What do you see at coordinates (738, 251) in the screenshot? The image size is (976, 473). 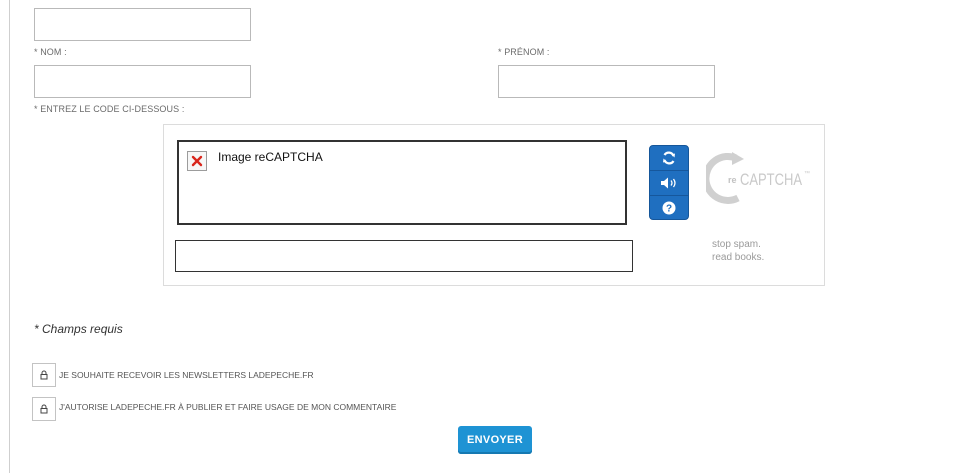 I see `recaptcha-tagline: stop spam. read books.` at bounding box center [738, 251].